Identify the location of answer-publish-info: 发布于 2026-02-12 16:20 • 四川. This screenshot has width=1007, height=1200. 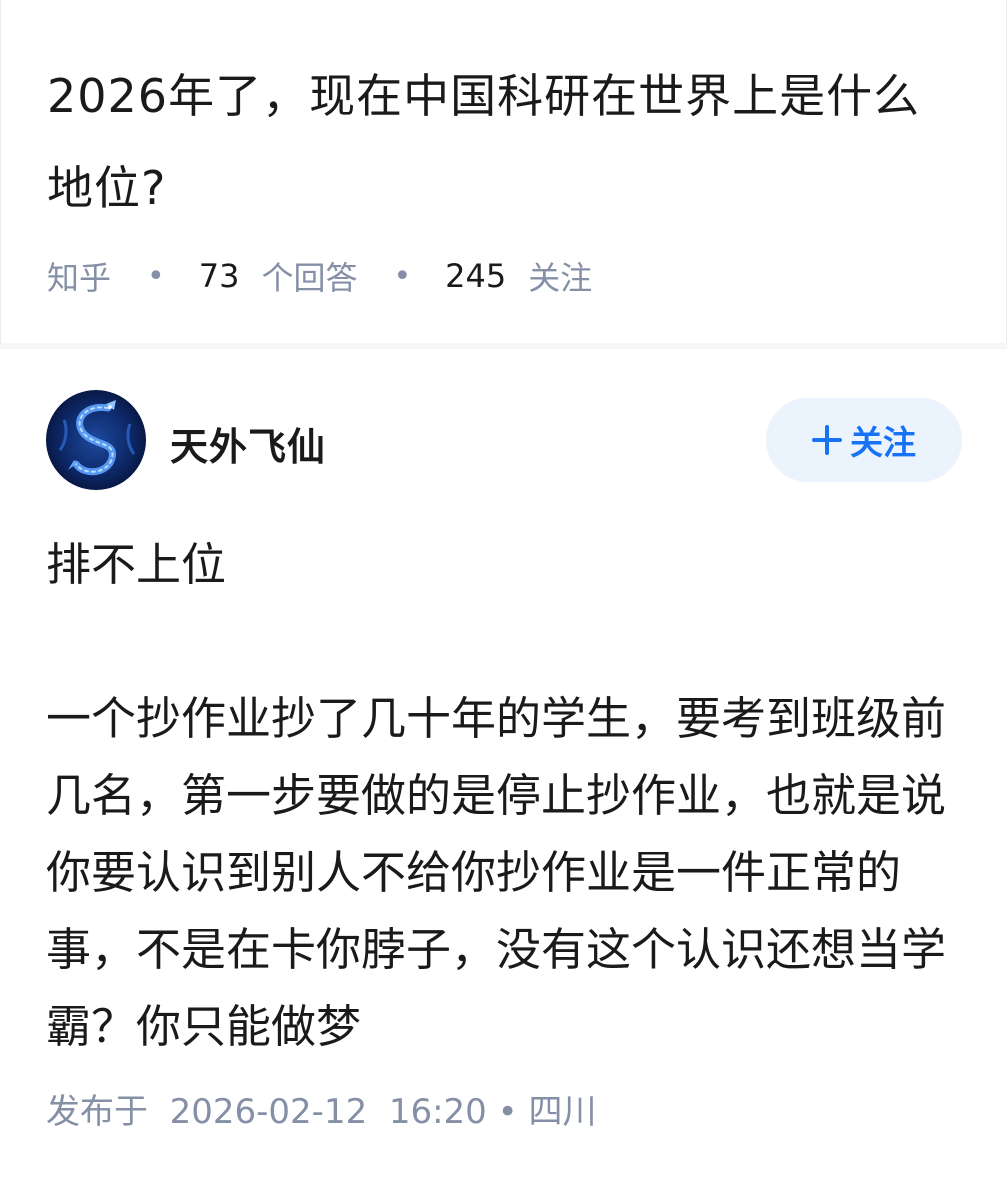
(321, 1108).